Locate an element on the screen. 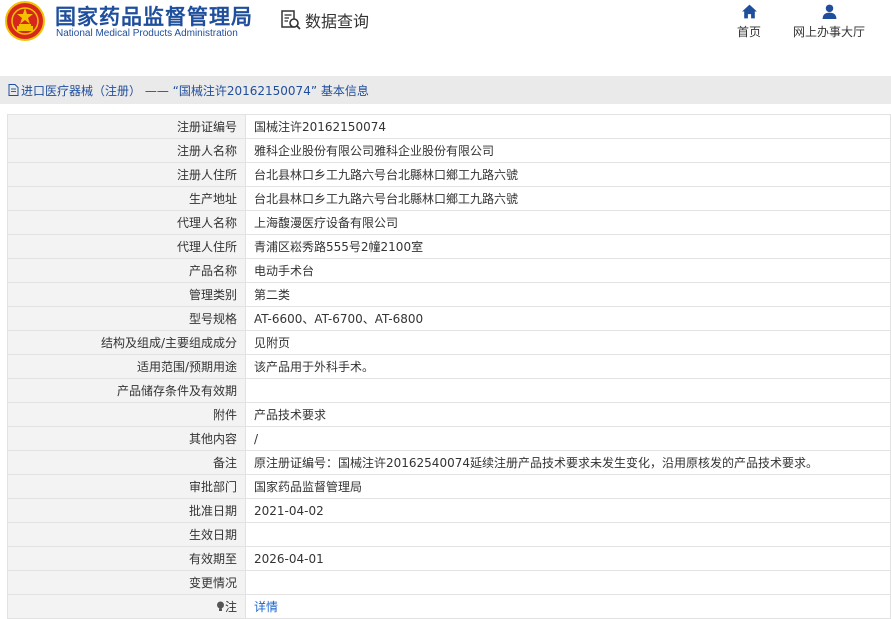  field-value: AT-6600、AT-6700、AT-6800 is located at coordinates (568, 318).